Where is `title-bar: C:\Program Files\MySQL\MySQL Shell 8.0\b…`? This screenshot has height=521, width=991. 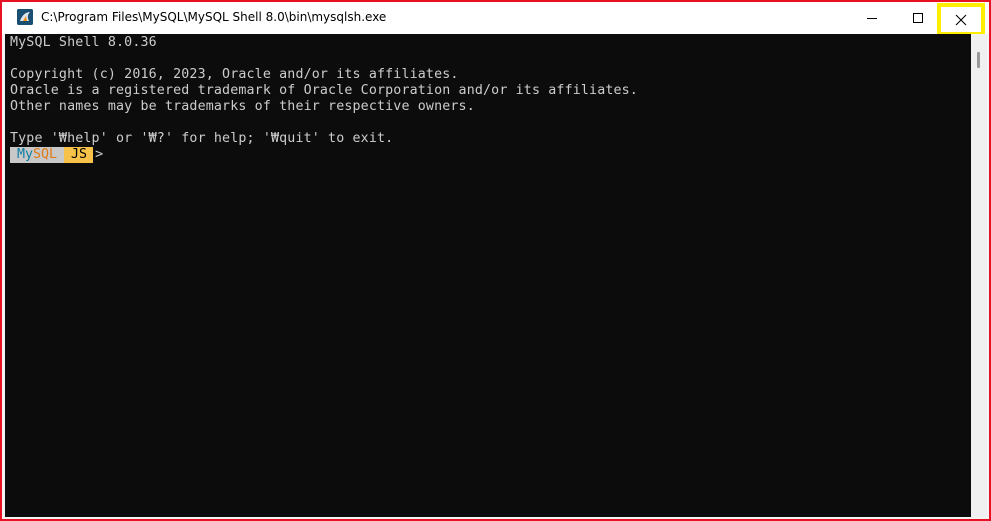
title-bar: C:\Program Files\MySQL\MySQL Shell 8.0\b… is located at coordinates (495, 19).